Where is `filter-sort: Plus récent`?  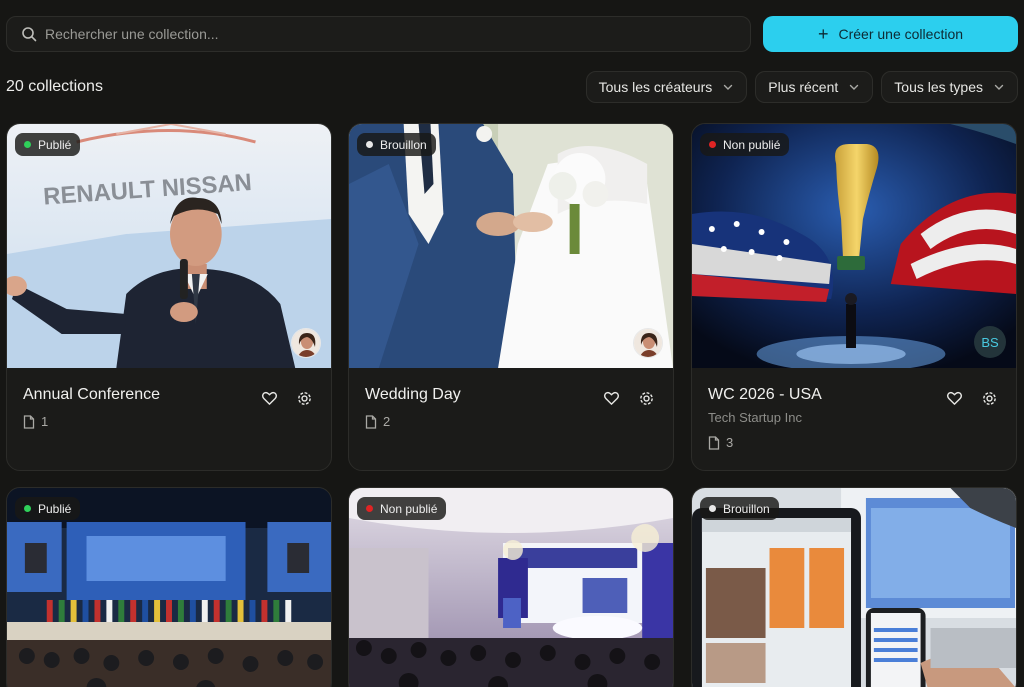
filter-sort: Plus récent is located at coordinates (814, 87).